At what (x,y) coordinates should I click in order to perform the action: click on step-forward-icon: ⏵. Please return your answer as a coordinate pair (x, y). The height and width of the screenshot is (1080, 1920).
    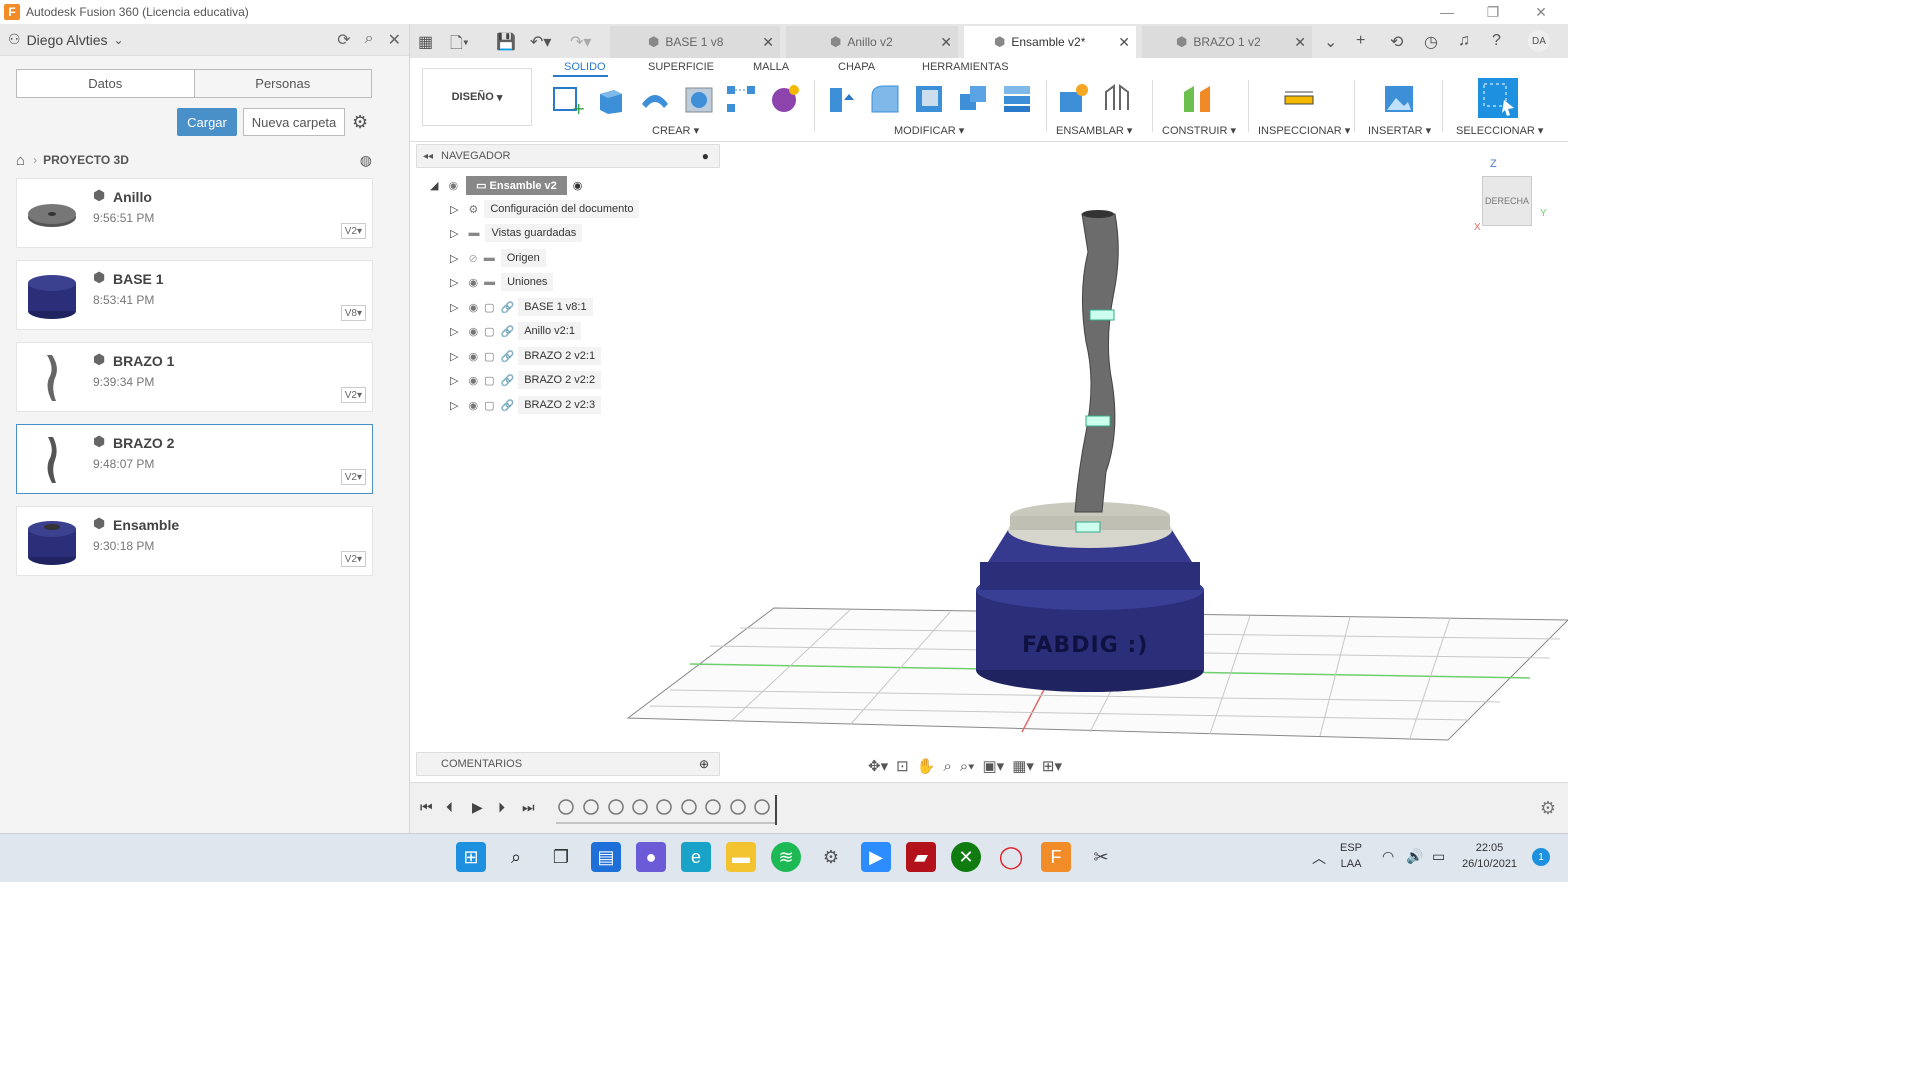
    Looking at the image, I should click on (501, 807).